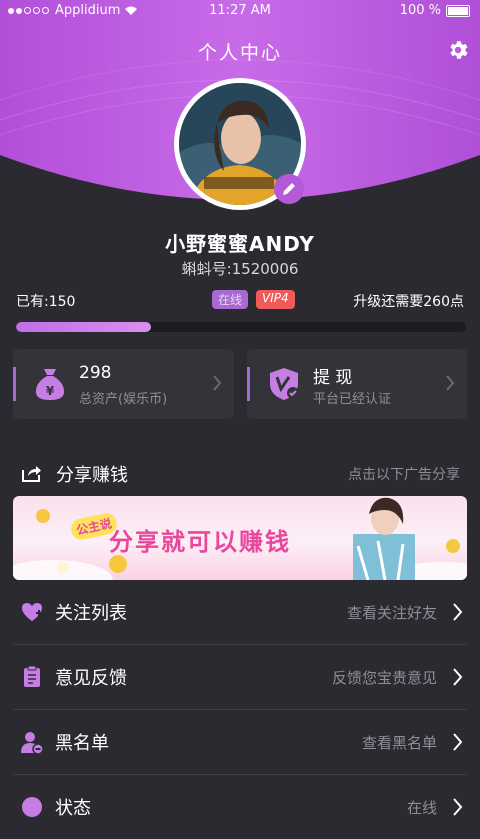  What do you see at coordinates (73, 808) in the screenshot?
I see `list-item-label: 状态` at bounding box center [73, 808].